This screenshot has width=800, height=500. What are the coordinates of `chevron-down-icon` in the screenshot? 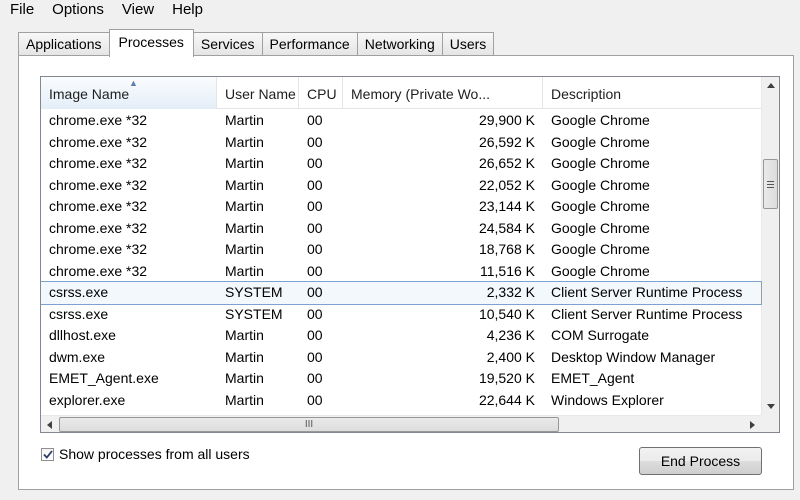 It's located at (770, 406).